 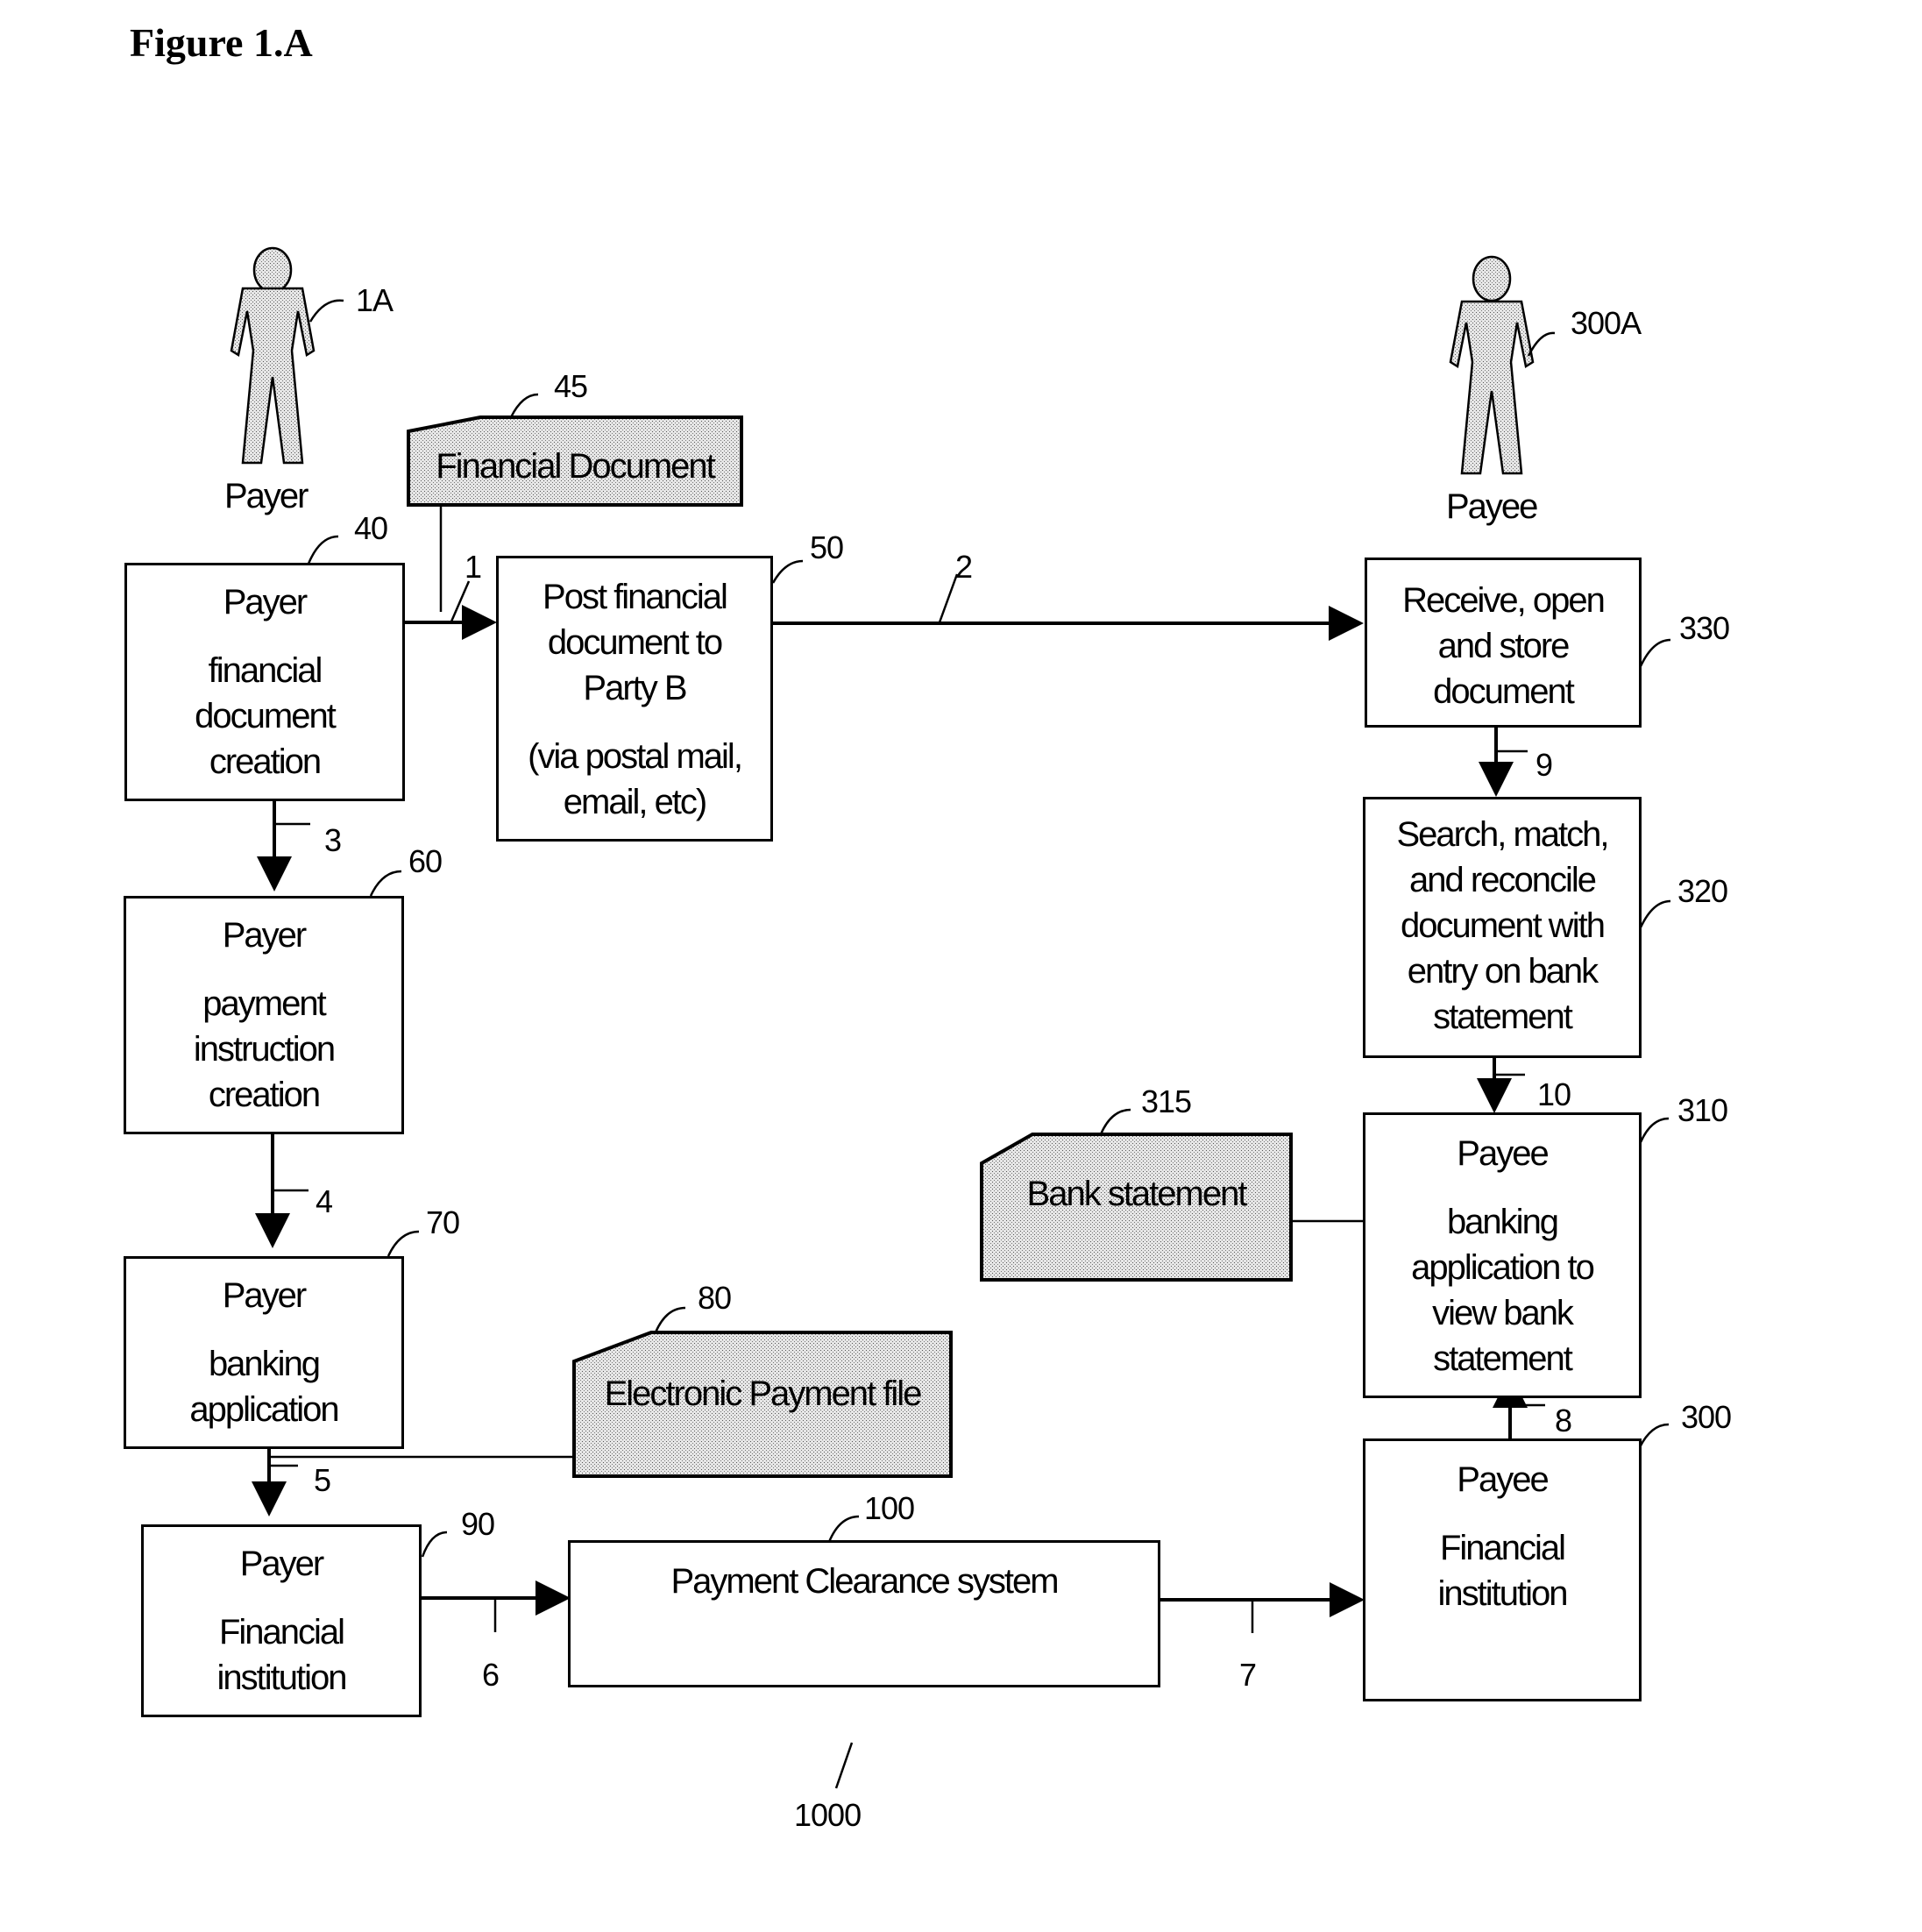 What do you see at coordinates (1504, 691) in the screenshot?
I see `box-330-line: document` at bounding box center [1504, 691].